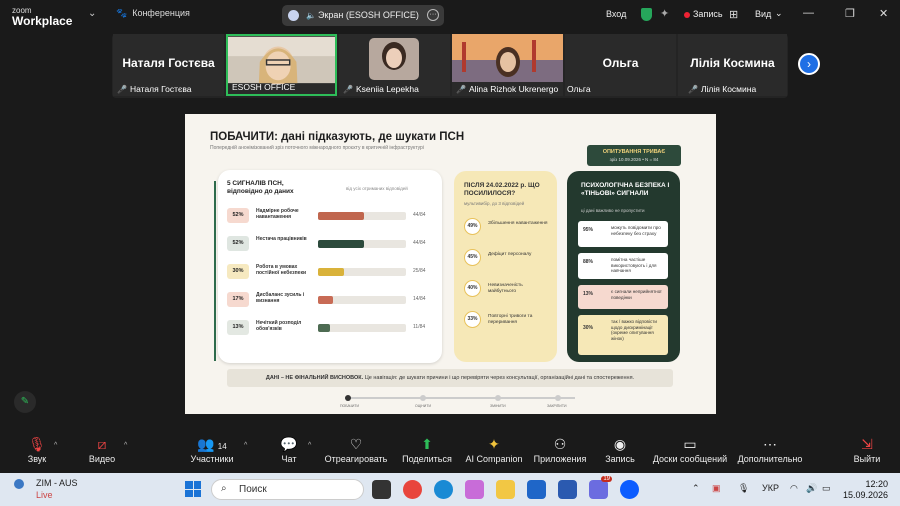  I want to click on mic-muted-icon: 🎙, so click(37, 444).